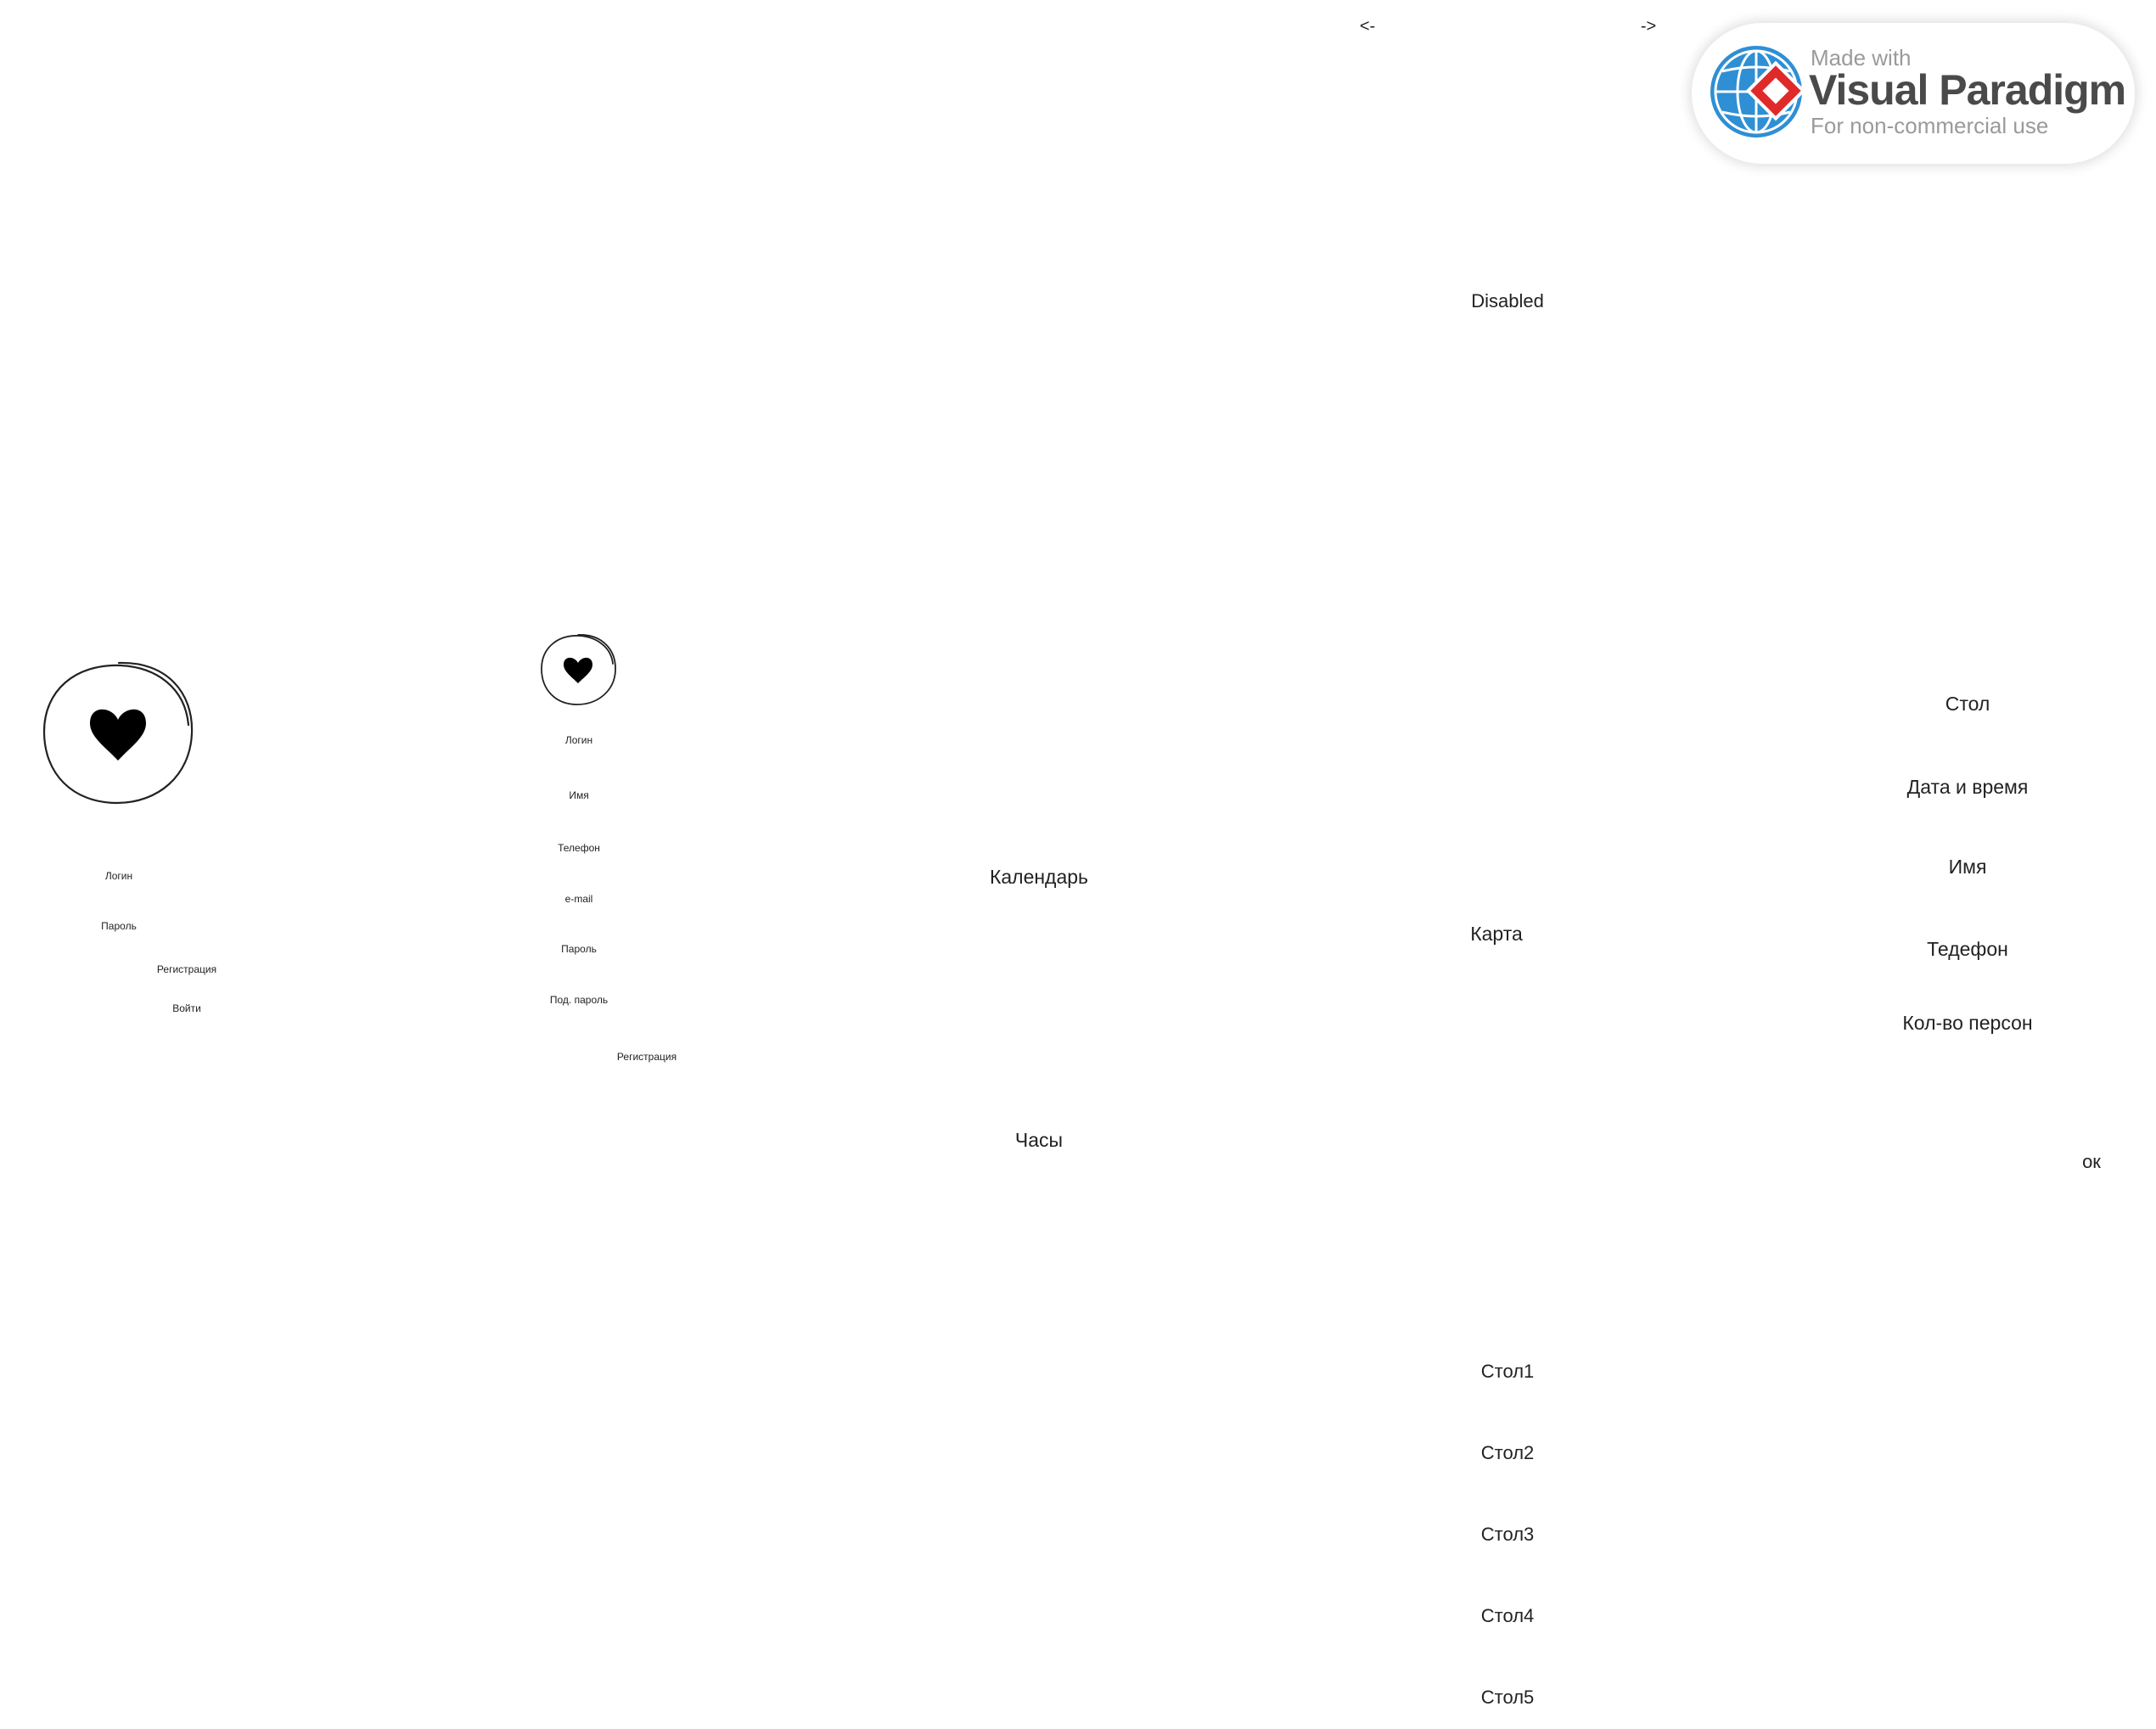 The width and height of the screenshot is (2156, 1729). I want to click on reg-phone-field: Телефон, so click(579, 848).